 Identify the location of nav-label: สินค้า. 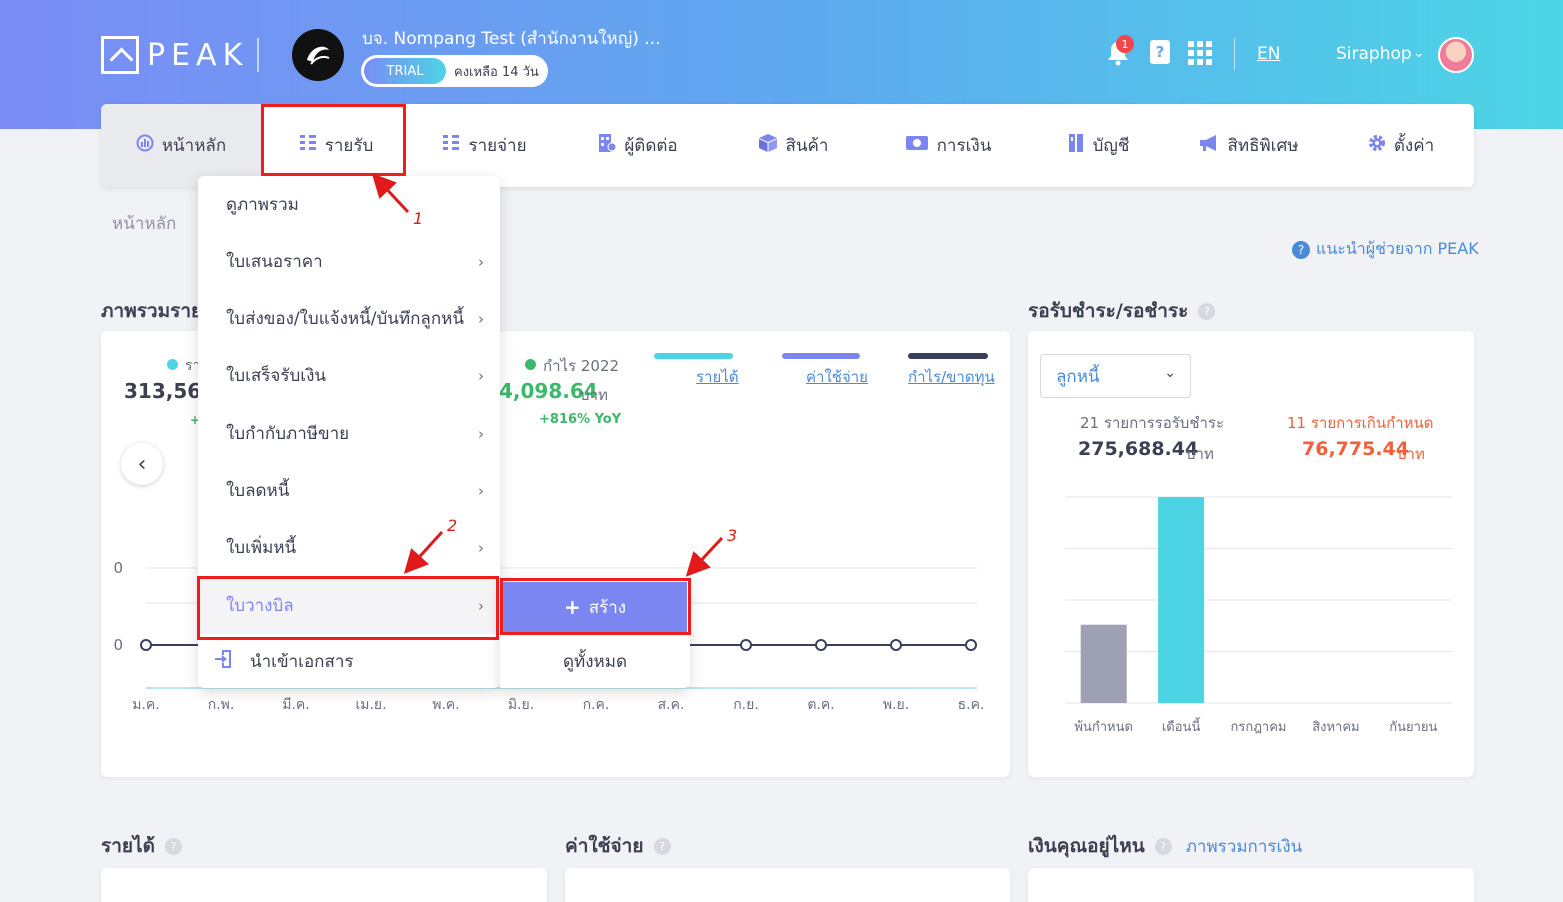
(807, 146).